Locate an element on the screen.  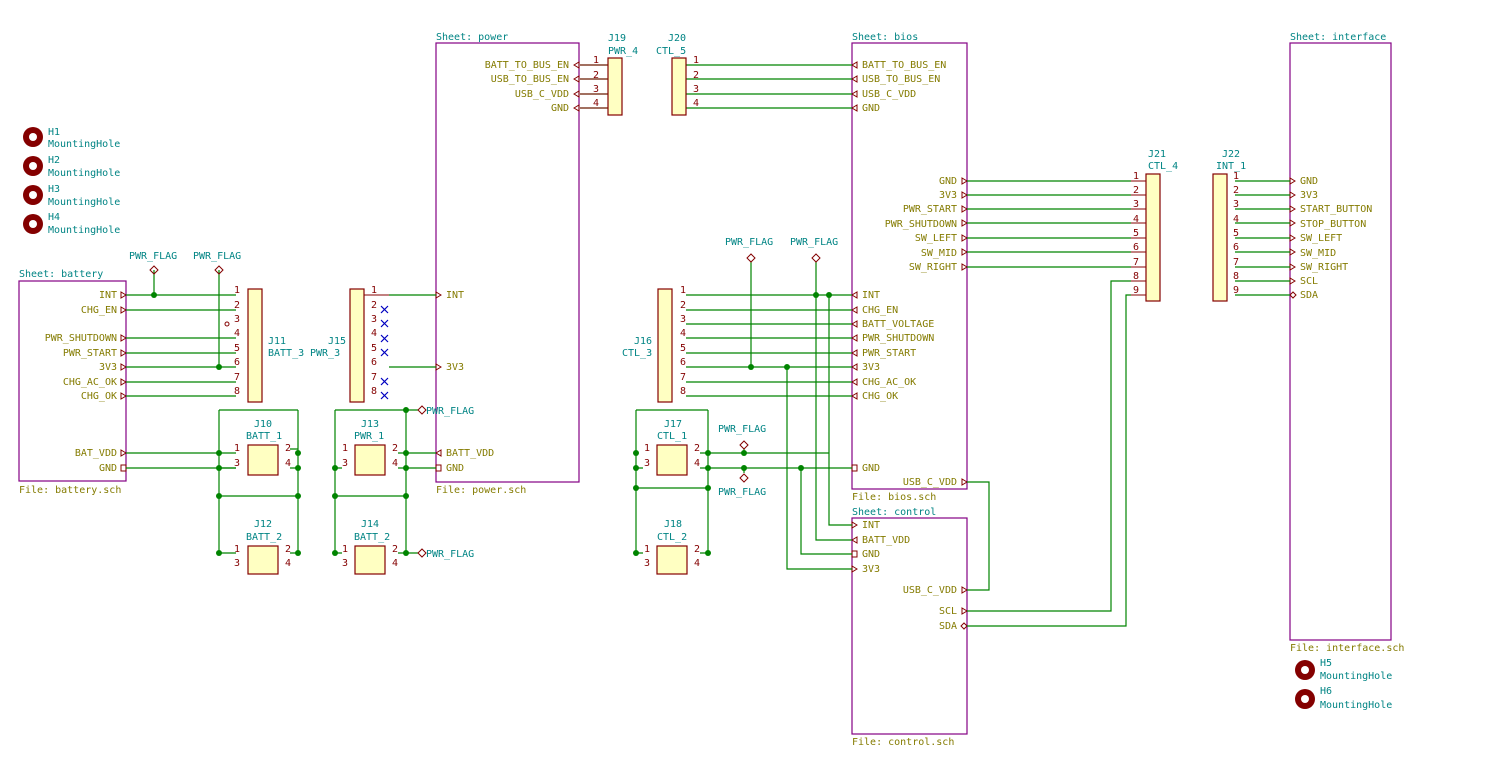
connector-ref: J18 is located at coordinates (673, 524).